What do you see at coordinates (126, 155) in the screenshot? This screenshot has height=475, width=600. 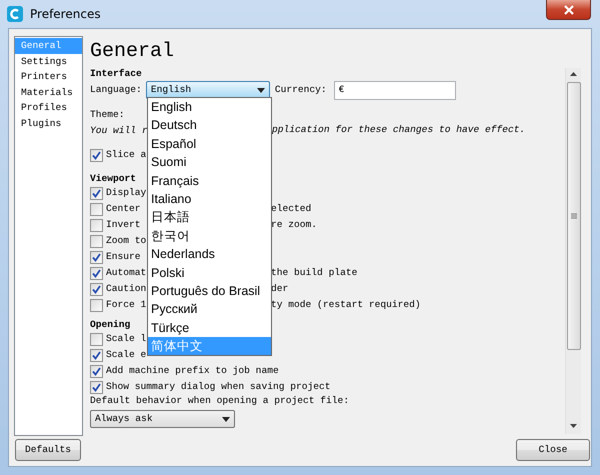 I see `checkbox-label: Slice a` at bounding box center [126, 155].